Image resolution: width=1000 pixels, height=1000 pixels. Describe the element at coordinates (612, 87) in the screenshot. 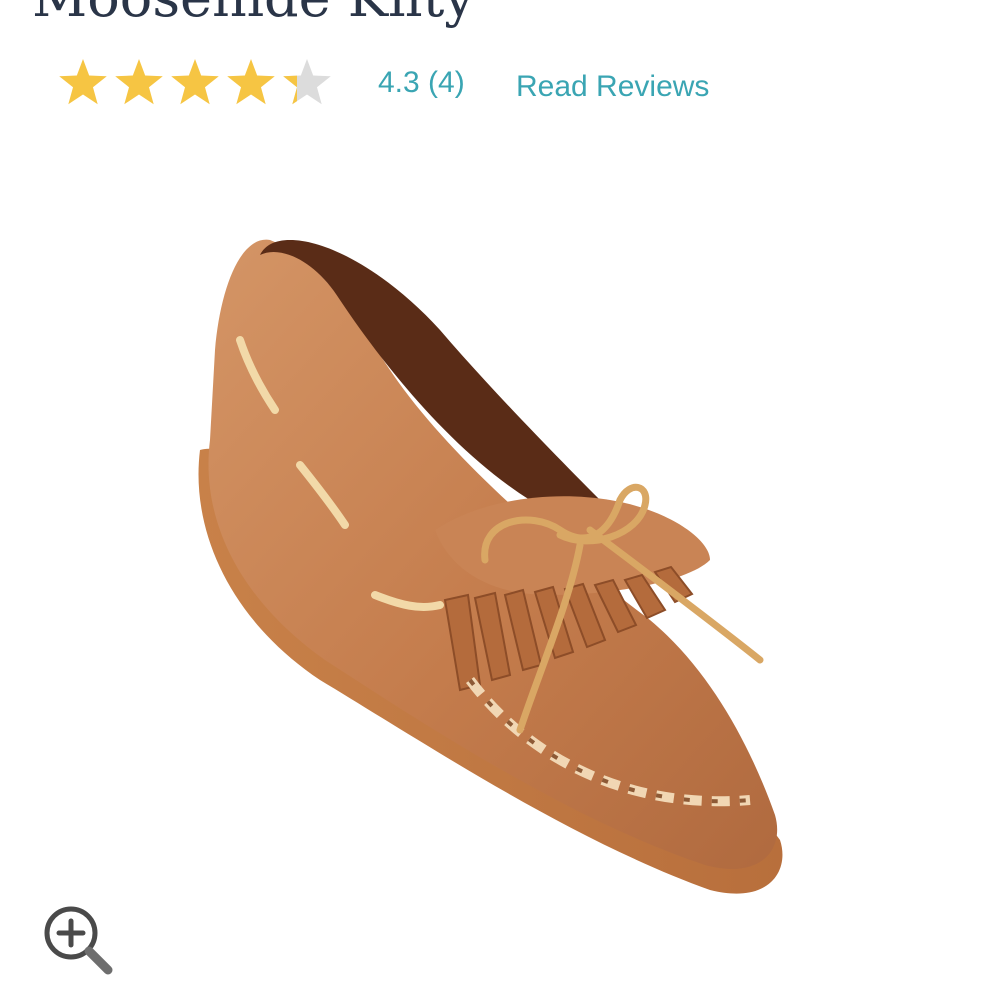

I see `read-reviews-link: Read Reviews` at that location.